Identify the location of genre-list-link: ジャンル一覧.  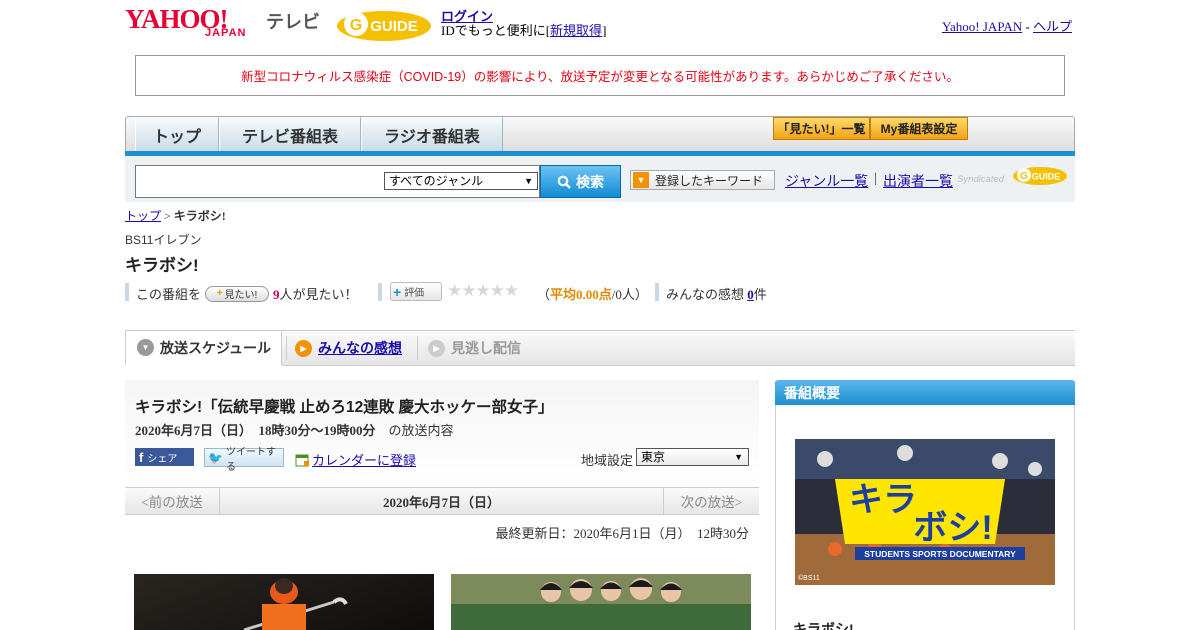
(826, 181).